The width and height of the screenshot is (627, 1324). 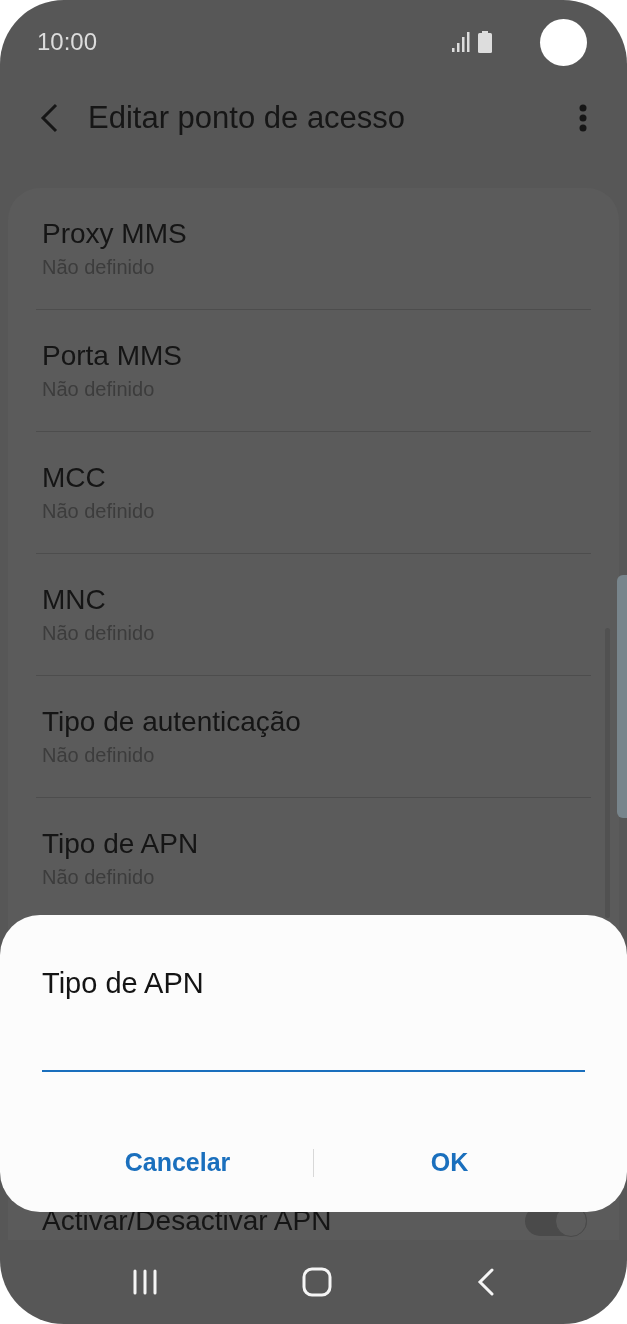 I want to click on dialog-title: Tipo de APN, so click(x=123, y=983).